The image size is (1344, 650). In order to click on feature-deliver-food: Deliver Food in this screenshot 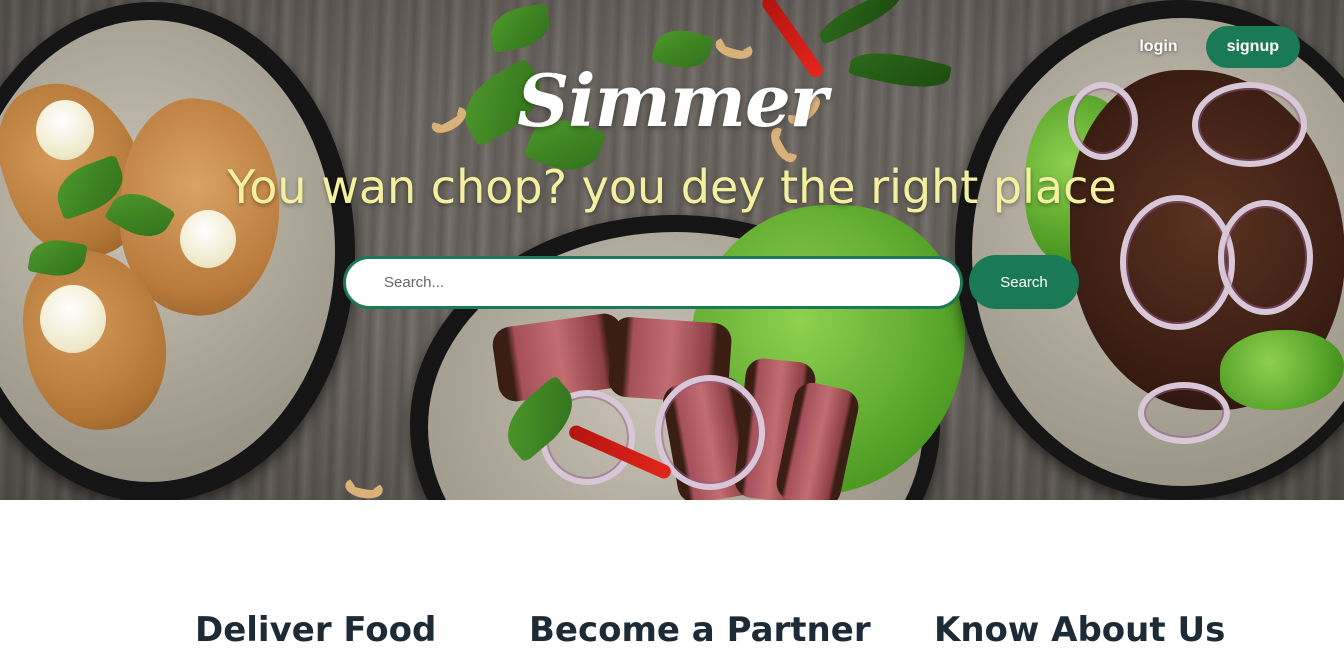, I will do `click(316, 630)`.